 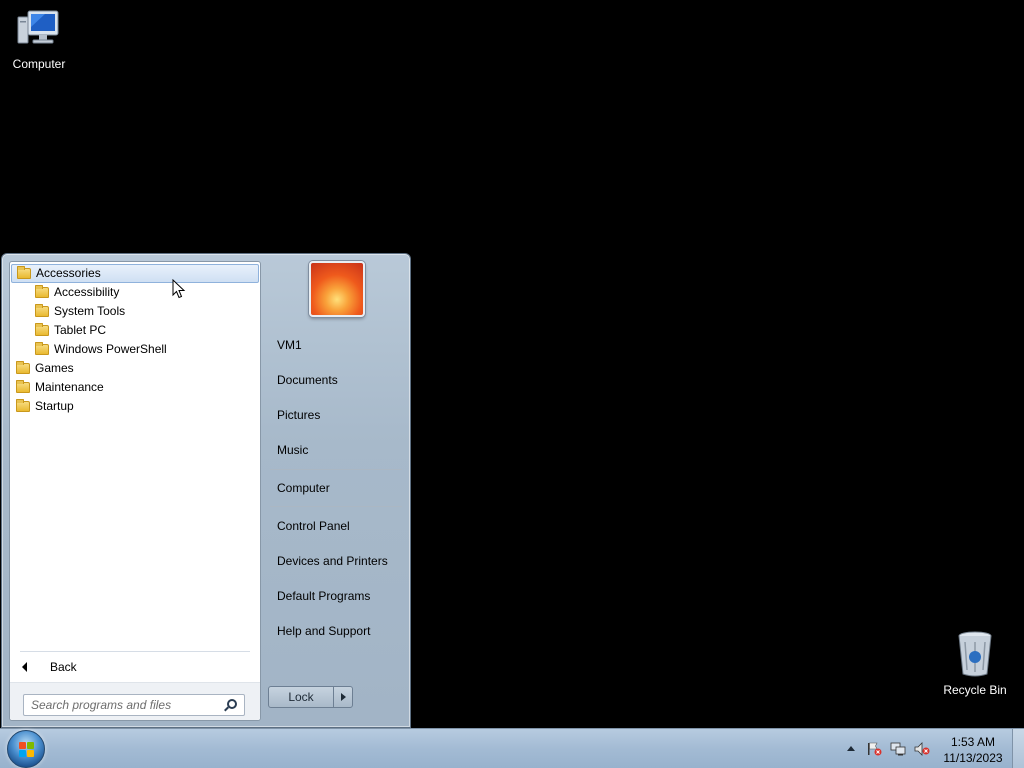 What do you see at coordinates (292, 450) in the screenshot?
I see `start-link-music: Music` at bounding box center [292, 450].